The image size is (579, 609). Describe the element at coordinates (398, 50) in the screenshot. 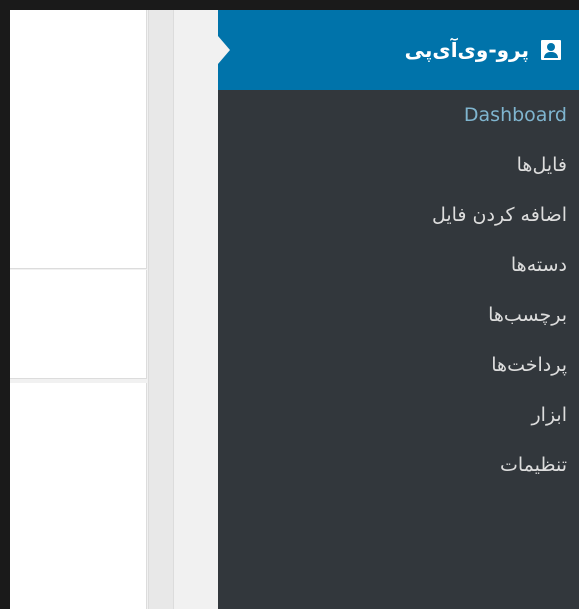

I see `plugin-menu-header: پرو-وی‌آی‌پی` at that location.